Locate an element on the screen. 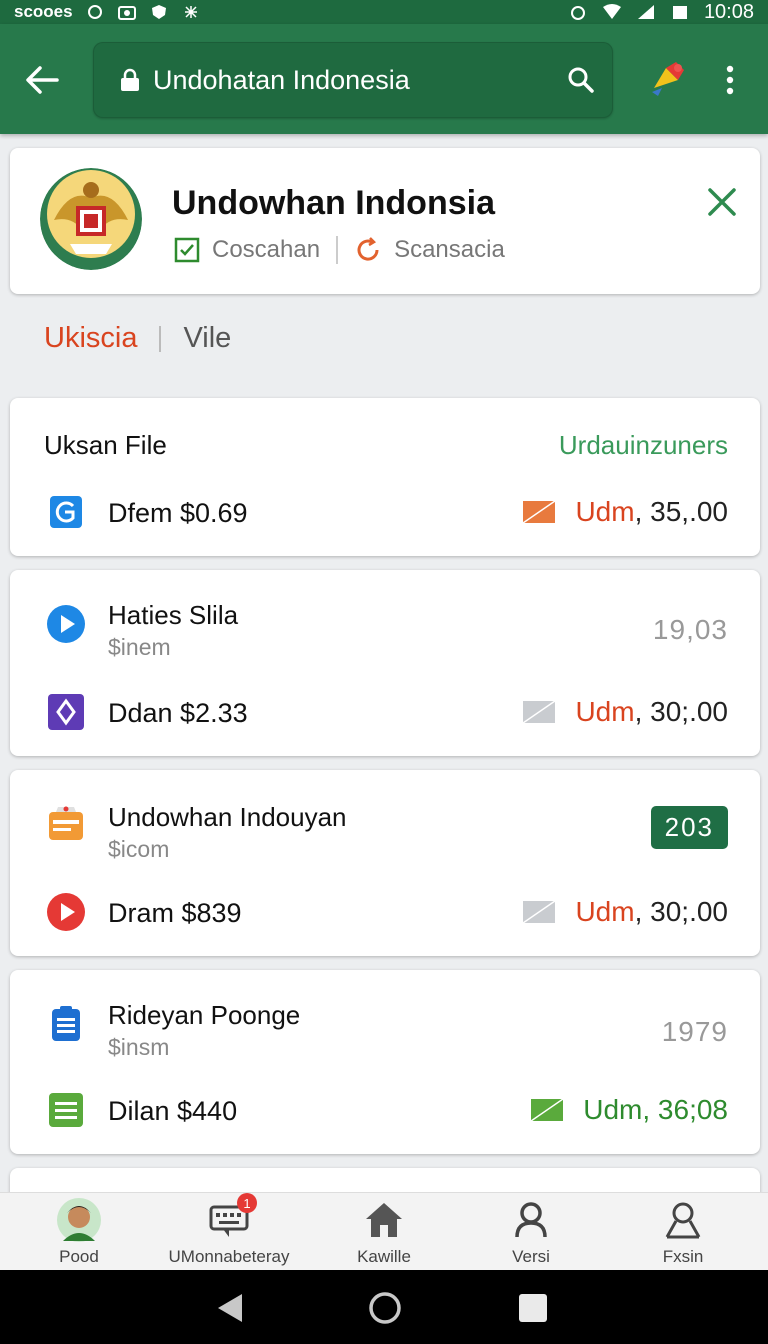 The height and width of the screenshot is (1344, 768). card-subtitle: $insm is located at coordinates (139, 1047).